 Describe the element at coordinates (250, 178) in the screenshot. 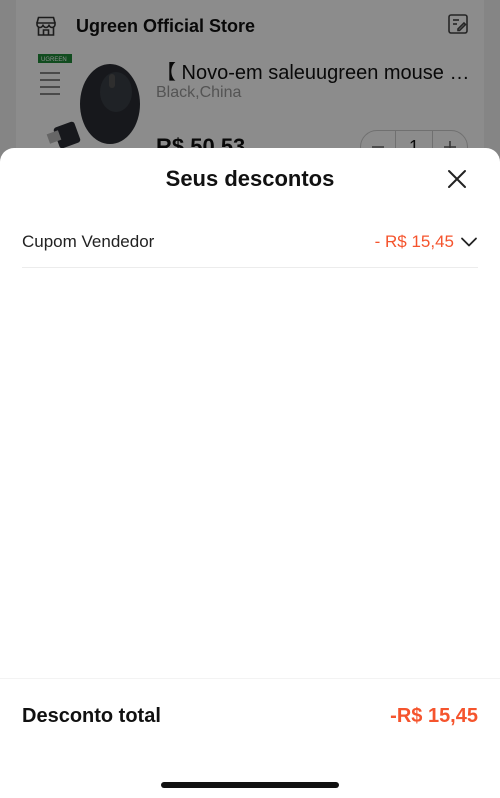

I see `sheet-title: Seus descontos` at that location.